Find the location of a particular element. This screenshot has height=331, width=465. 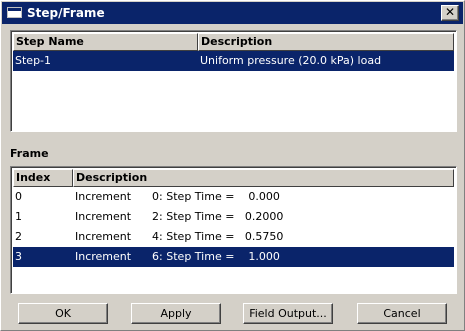

step-name-cell: Step-1 is located at coordinates (33, 60).